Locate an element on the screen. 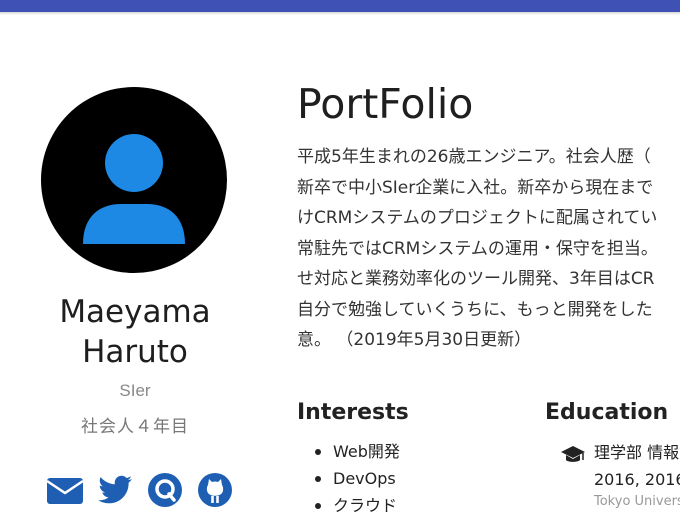  education-degree: 理学部 情報 is located at coordinates (637, 452).